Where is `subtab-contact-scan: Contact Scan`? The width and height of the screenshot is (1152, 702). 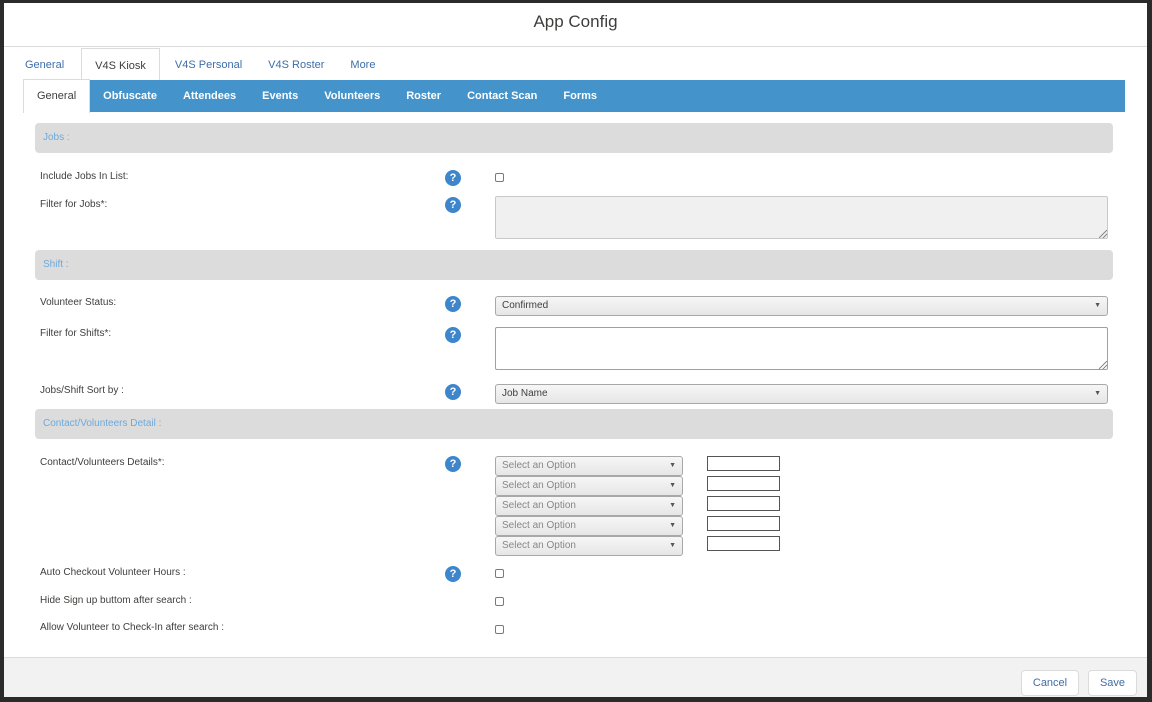
subtab-contact-scan: Contact Scan is located at coordinates (502, 96).